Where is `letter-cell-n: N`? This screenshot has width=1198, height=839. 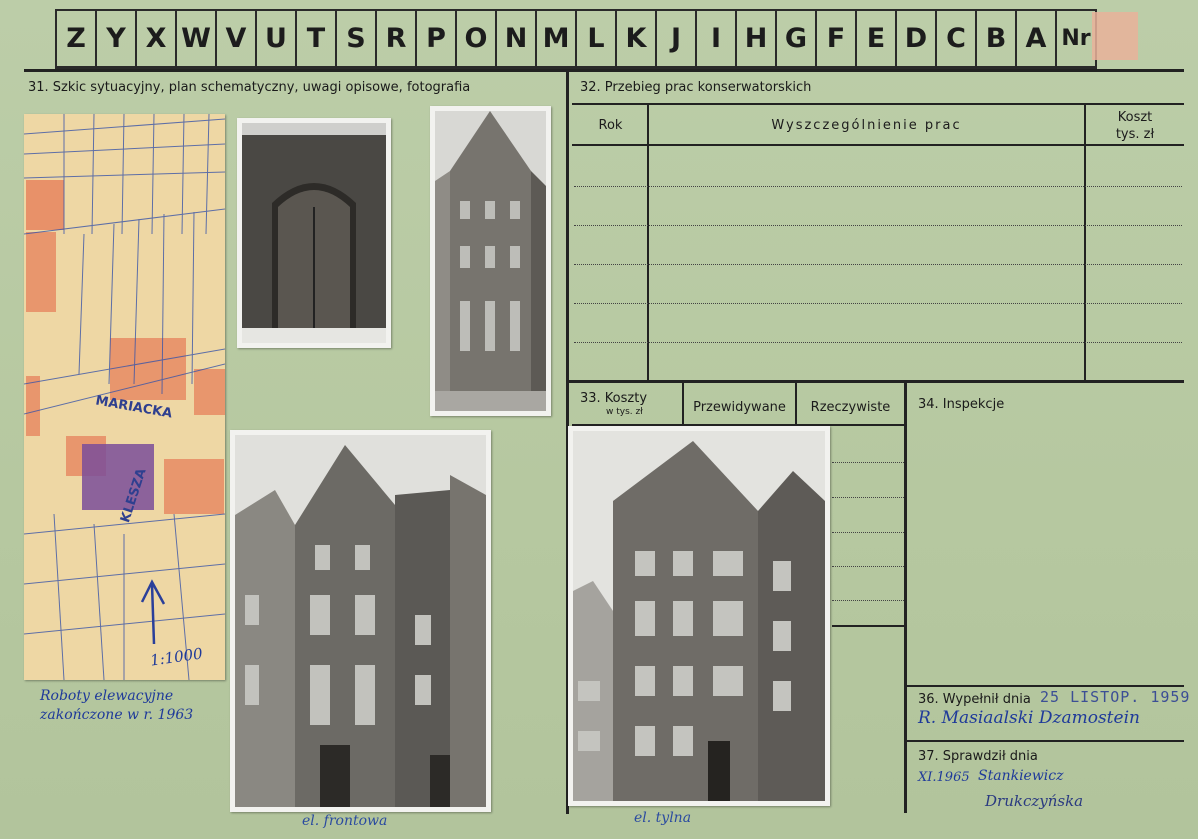
letter-cell-n: N is located at coordinates (515, 38).